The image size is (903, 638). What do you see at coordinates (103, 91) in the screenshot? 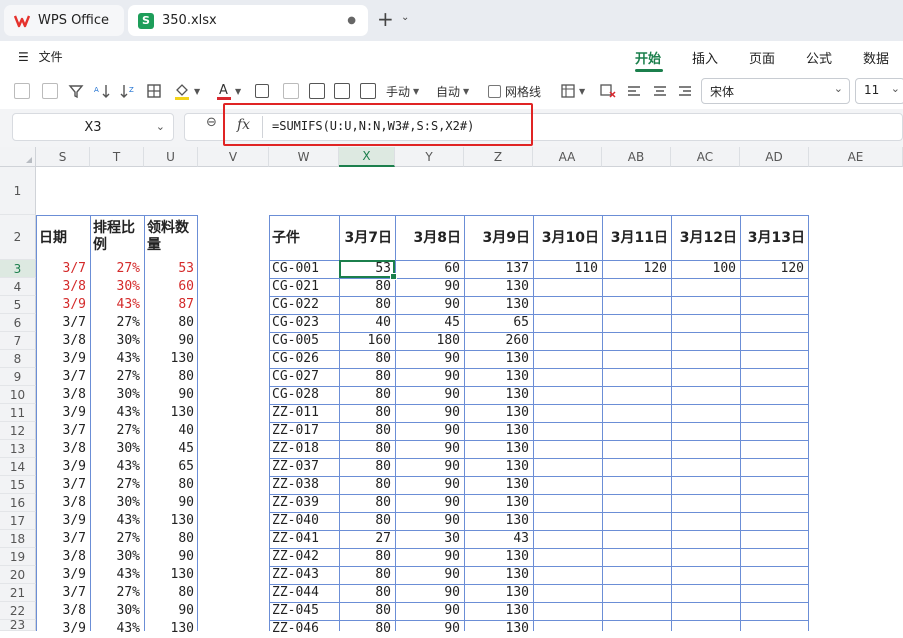
I see `sort-ascending-icon: A` at bounding box center [103, 91].